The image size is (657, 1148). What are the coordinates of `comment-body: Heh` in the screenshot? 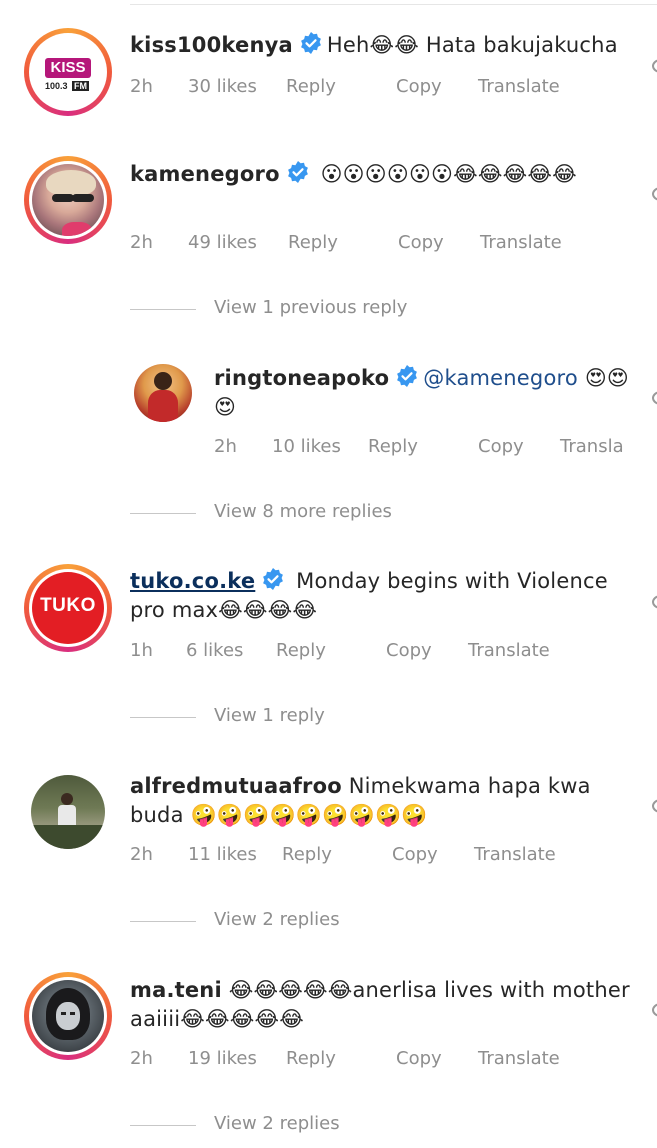 It's located at (348, 45).